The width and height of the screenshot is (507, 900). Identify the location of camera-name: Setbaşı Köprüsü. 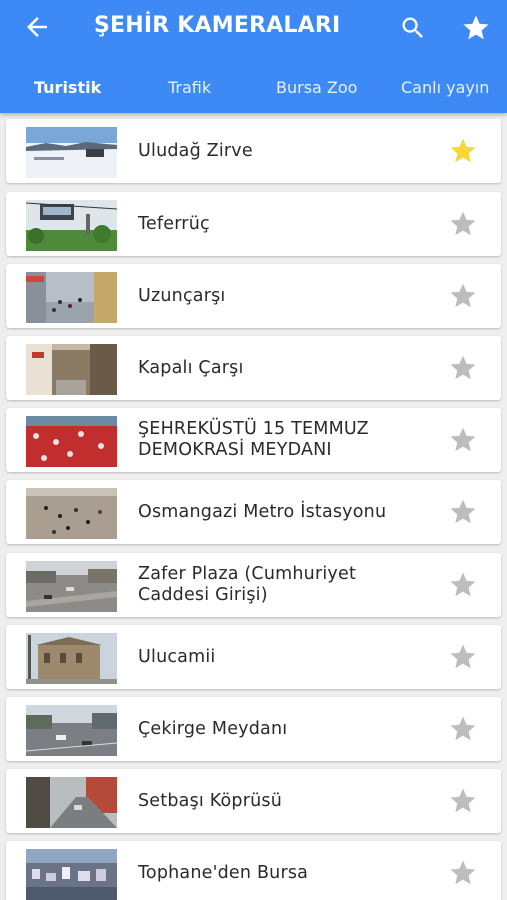
(288, 801).